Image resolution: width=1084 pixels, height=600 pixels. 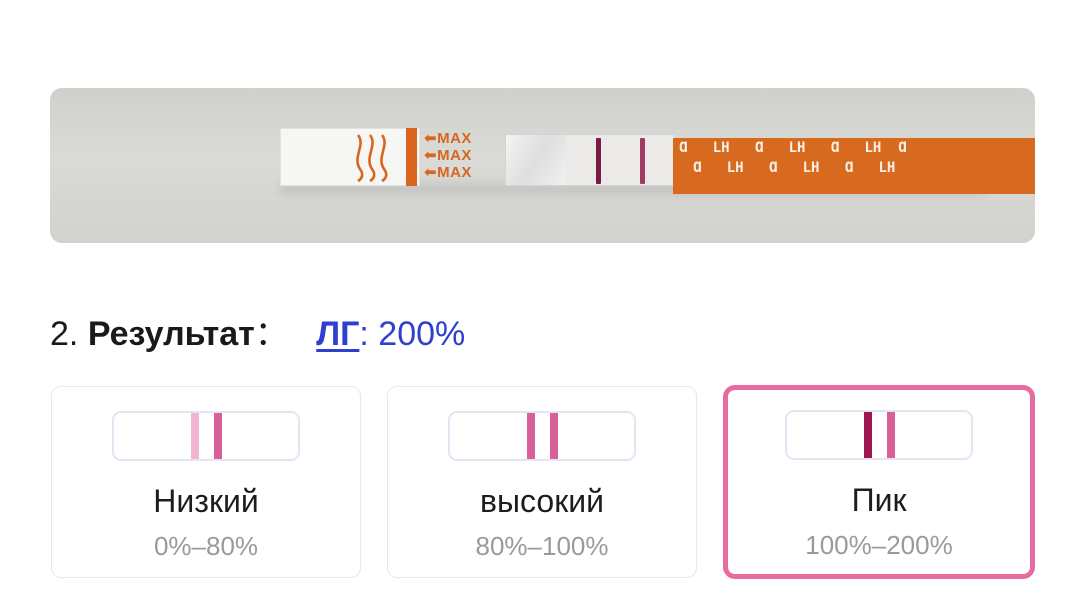 What do you see at coordinates (412, 334) in the screenshot?
I see `lh-value: : 200%` at bounding box center [412, 334].